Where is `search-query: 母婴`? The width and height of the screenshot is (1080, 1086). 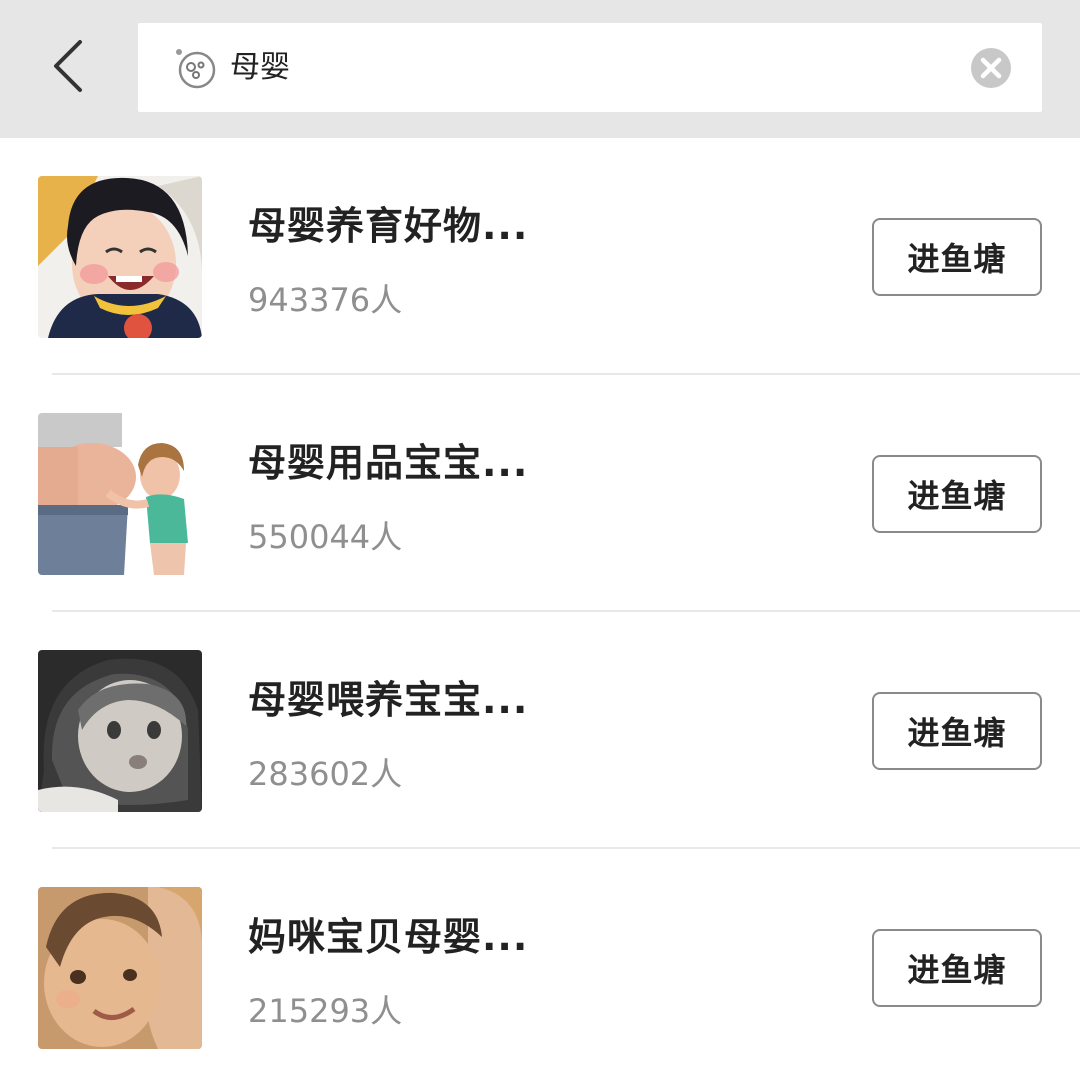 search-query: 母婴 is located at coordinates (260, 68).